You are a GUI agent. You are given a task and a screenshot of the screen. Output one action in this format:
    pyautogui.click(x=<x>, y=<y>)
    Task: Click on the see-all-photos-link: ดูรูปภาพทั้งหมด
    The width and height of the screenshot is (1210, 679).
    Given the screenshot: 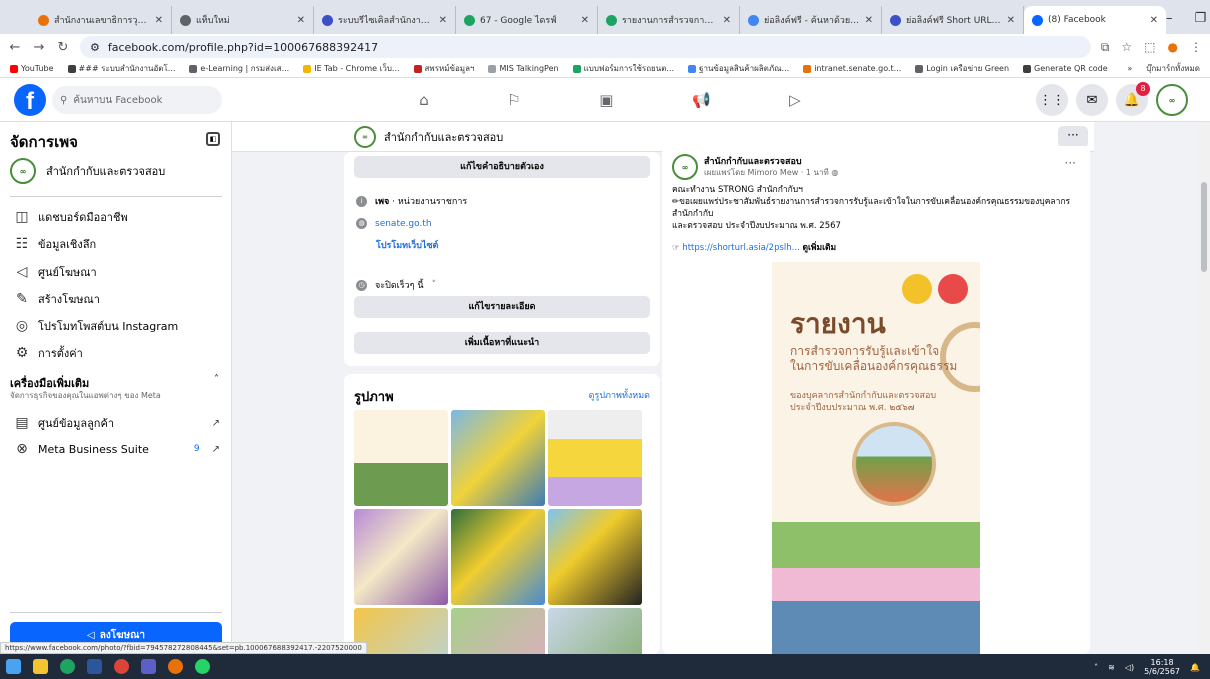 What is the action you would take?
    pyautogui.click(x=619, y=395)
    